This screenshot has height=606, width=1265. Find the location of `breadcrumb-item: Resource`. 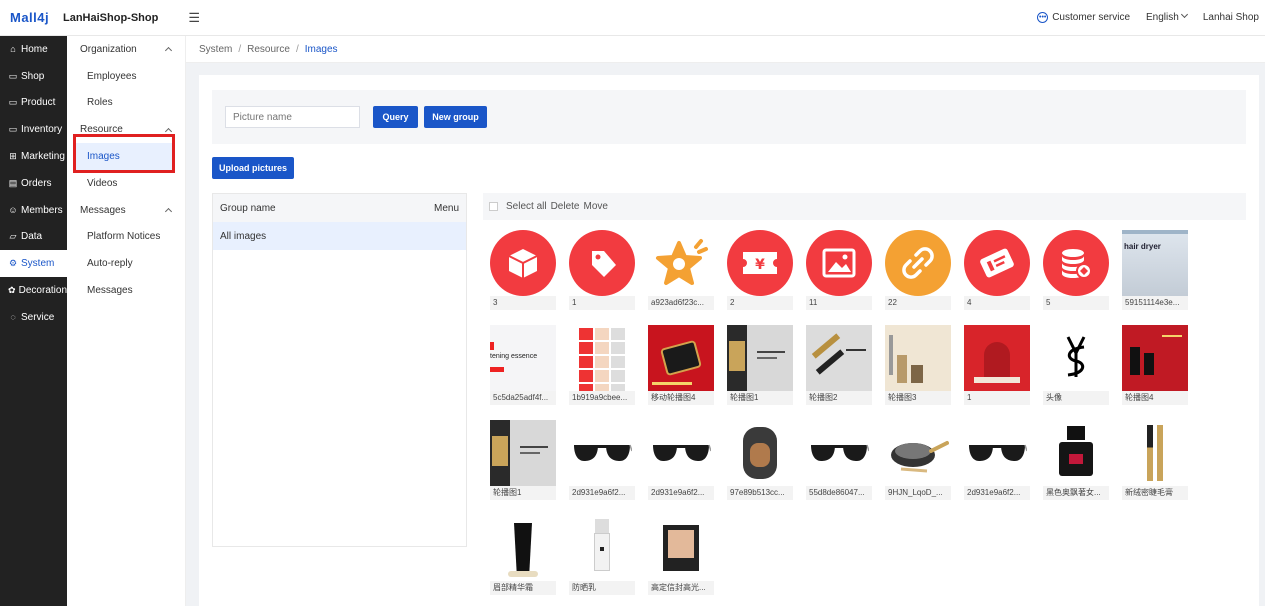

breadcrumb-item: Resource is located at coordinates (268, 49).